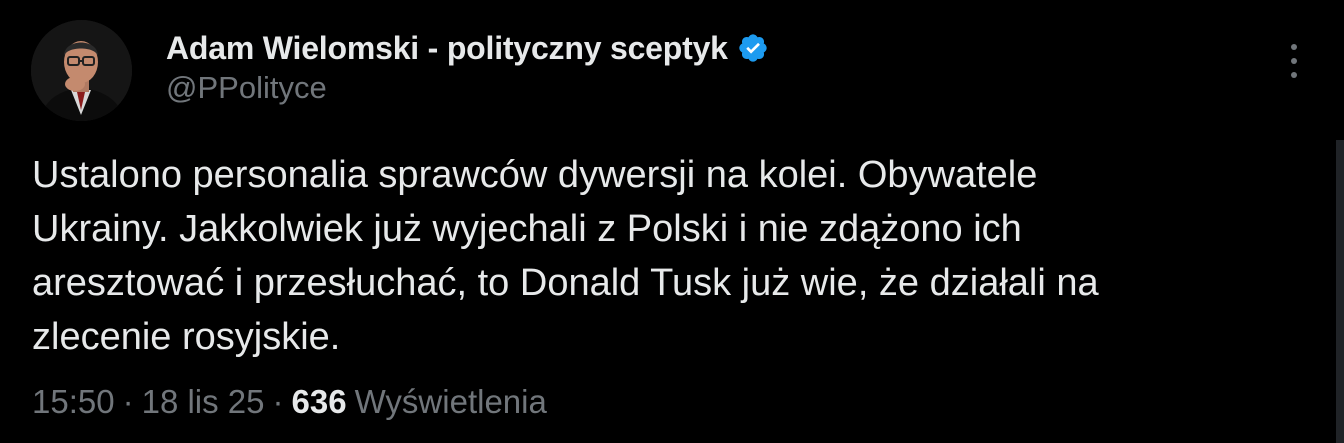 The width and height of the screenshot is (1344, 443). Describe the element at coordinates (73, 402) in the screenshot. I see `tweet-time: 15:50` at that location.